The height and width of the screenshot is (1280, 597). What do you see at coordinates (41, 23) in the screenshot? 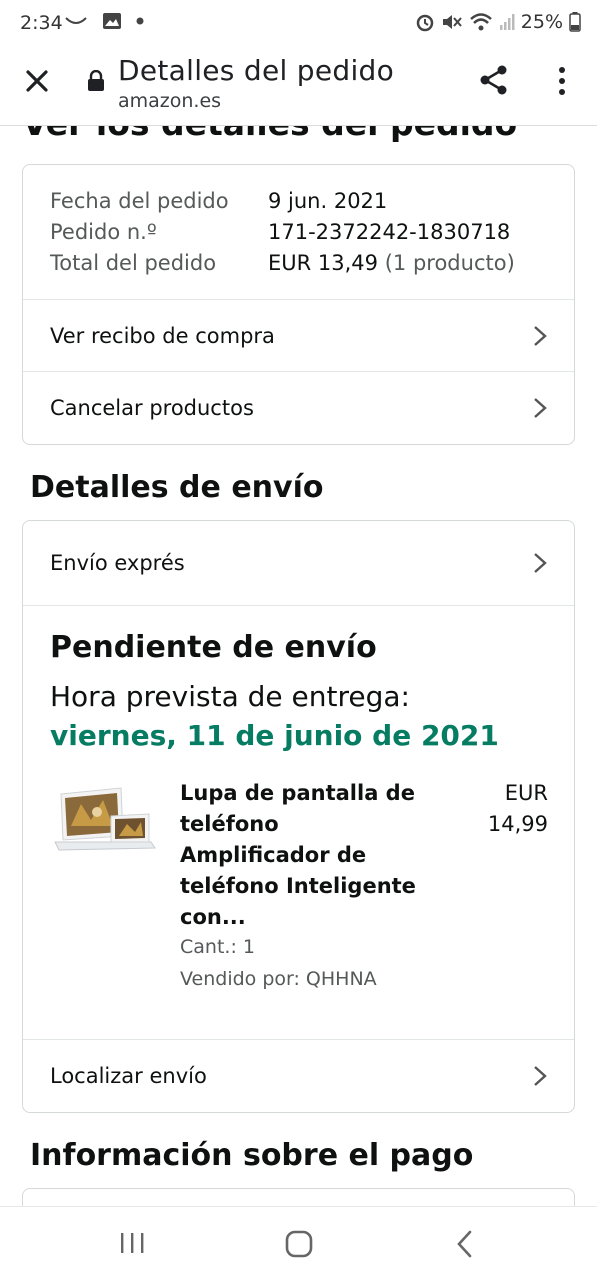
I see `status-time: 2:34` at bounding box center [41, 23].